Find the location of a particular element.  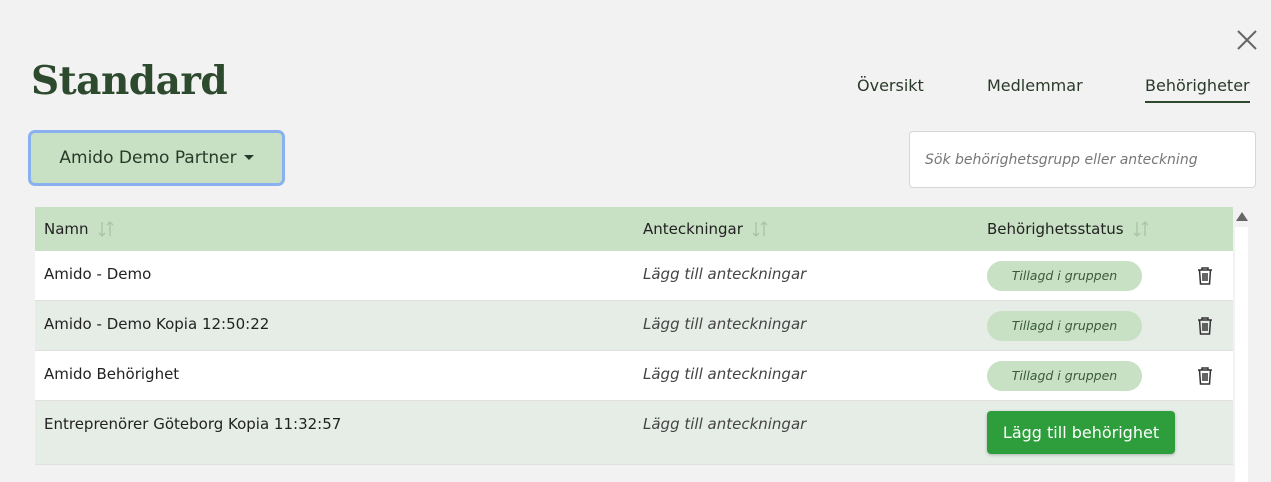

column-label: Anteckningar is located at coordinates (693, 229).